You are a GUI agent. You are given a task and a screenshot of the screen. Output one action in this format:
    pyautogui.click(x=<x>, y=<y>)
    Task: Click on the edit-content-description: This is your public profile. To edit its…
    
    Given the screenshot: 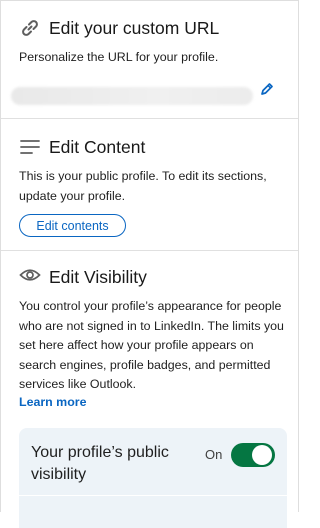 What is the action you would take?
    pyautogui.click(x=143, y=186)
    